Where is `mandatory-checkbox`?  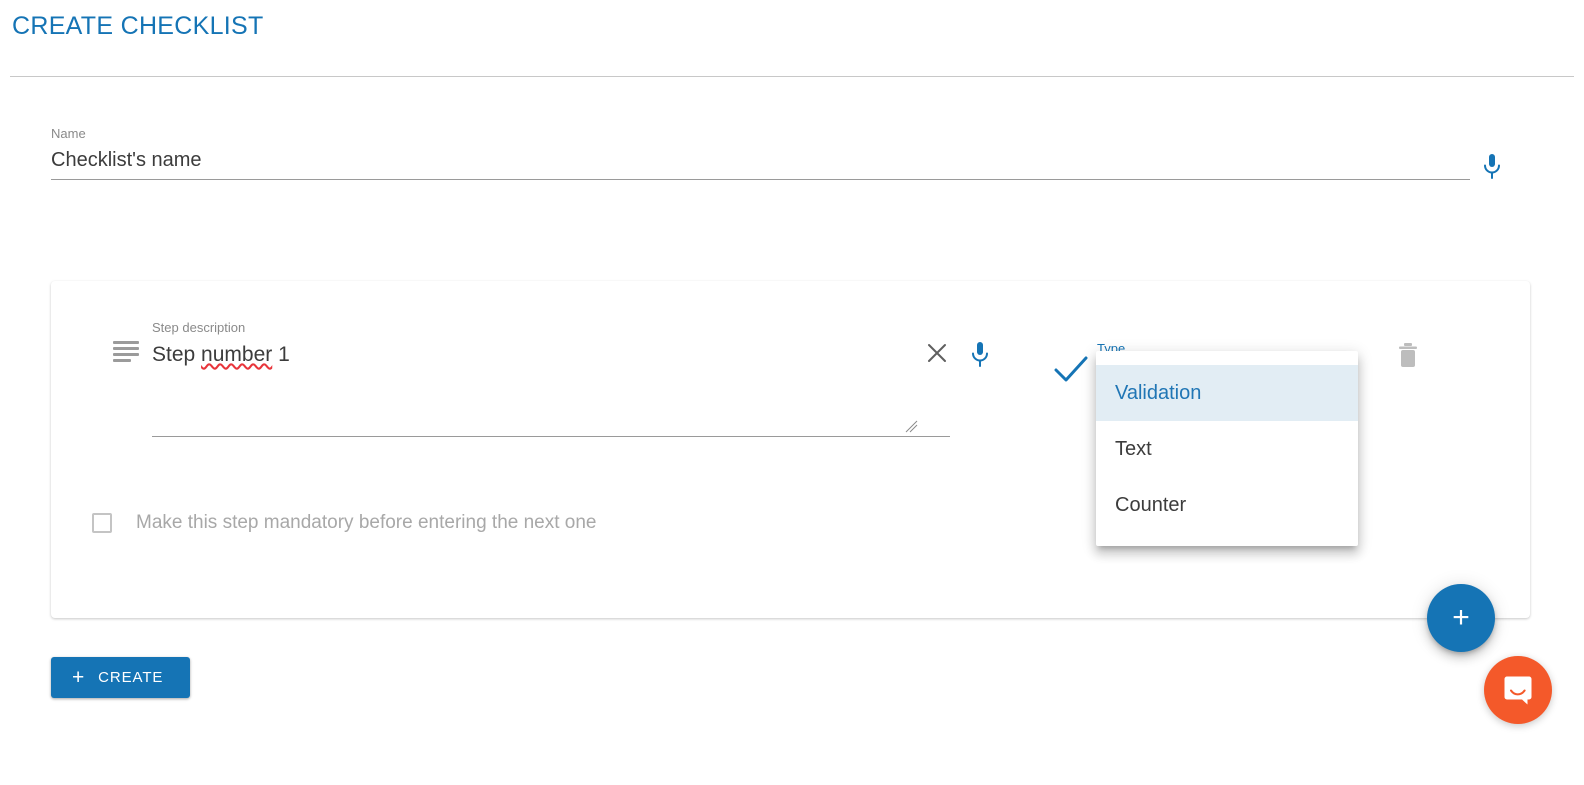
mandatory-checkbox is located at coordinates (102, 523).